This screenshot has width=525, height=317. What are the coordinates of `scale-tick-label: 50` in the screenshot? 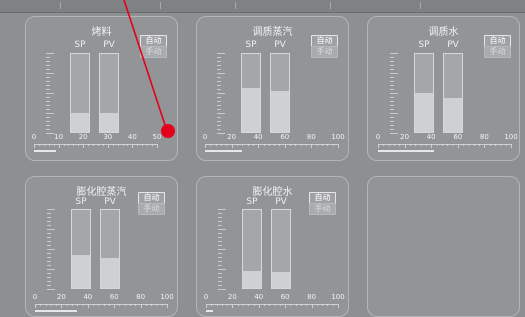 It's located at (157, 137).